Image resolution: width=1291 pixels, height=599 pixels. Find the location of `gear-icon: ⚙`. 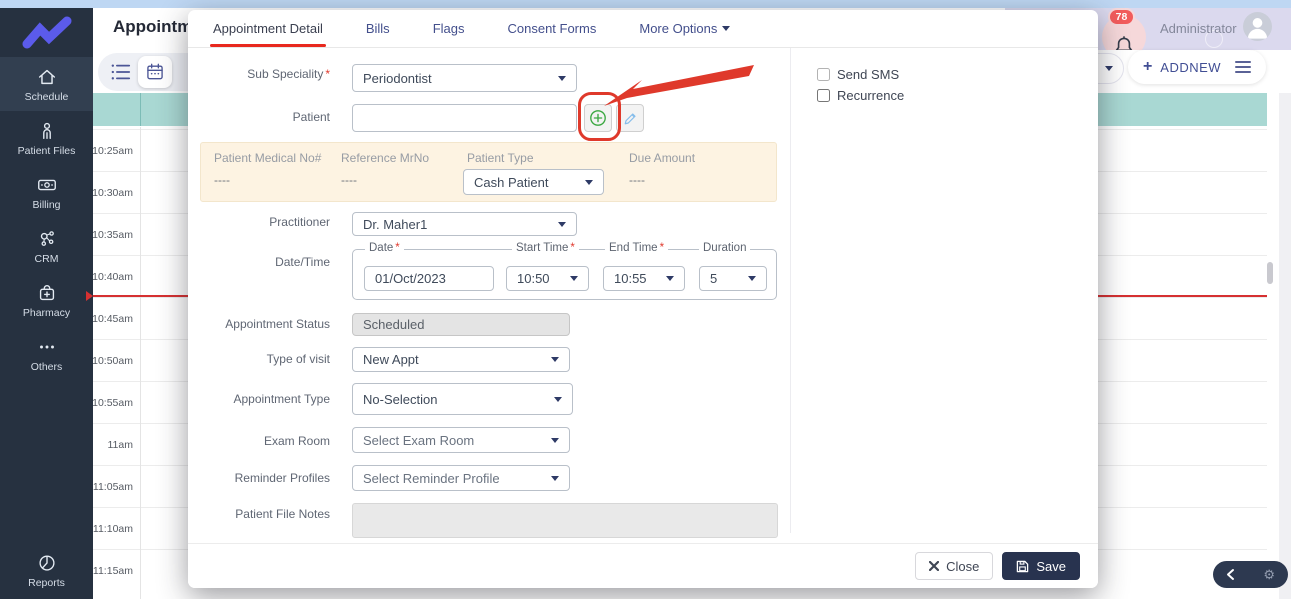

gear-icon: ⚙ is located at coordinates (1269, 575).